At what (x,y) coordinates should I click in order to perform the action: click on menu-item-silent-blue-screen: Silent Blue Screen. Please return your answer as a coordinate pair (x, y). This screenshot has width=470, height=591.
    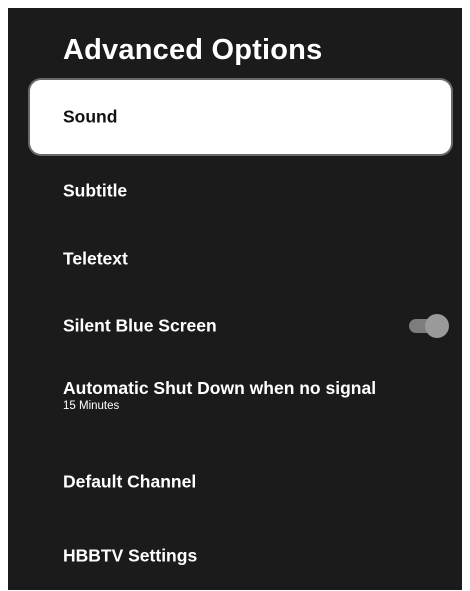
    Looking at the image, I should click on (240, 326).